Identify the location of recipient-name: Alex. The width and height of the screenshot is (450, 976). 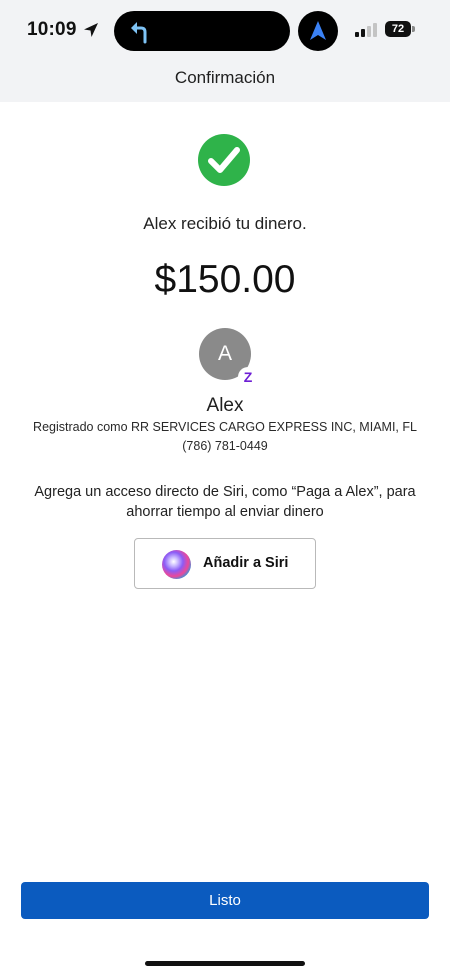
(225, 405).